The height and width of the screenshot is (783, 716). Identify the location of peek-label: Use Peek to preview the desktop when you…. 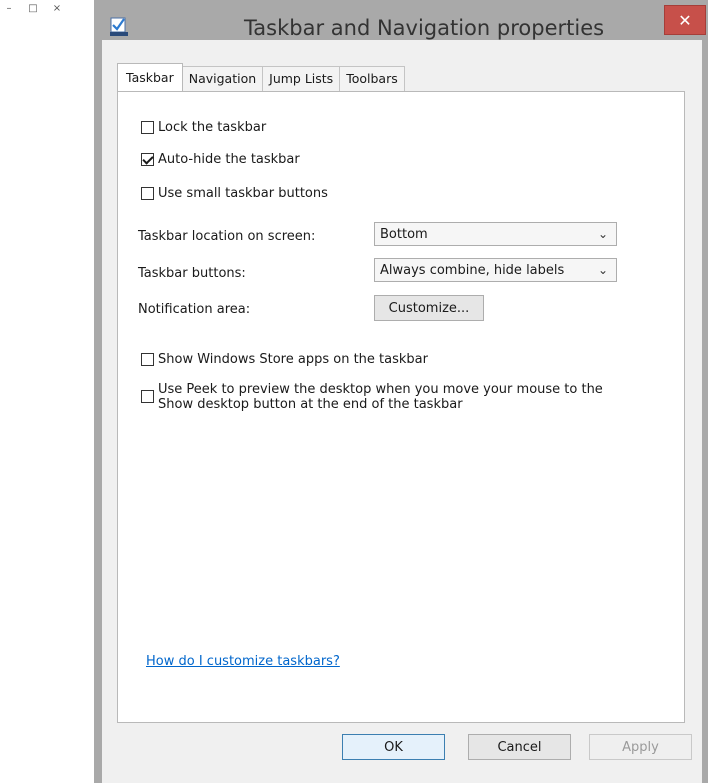
(380, 397).